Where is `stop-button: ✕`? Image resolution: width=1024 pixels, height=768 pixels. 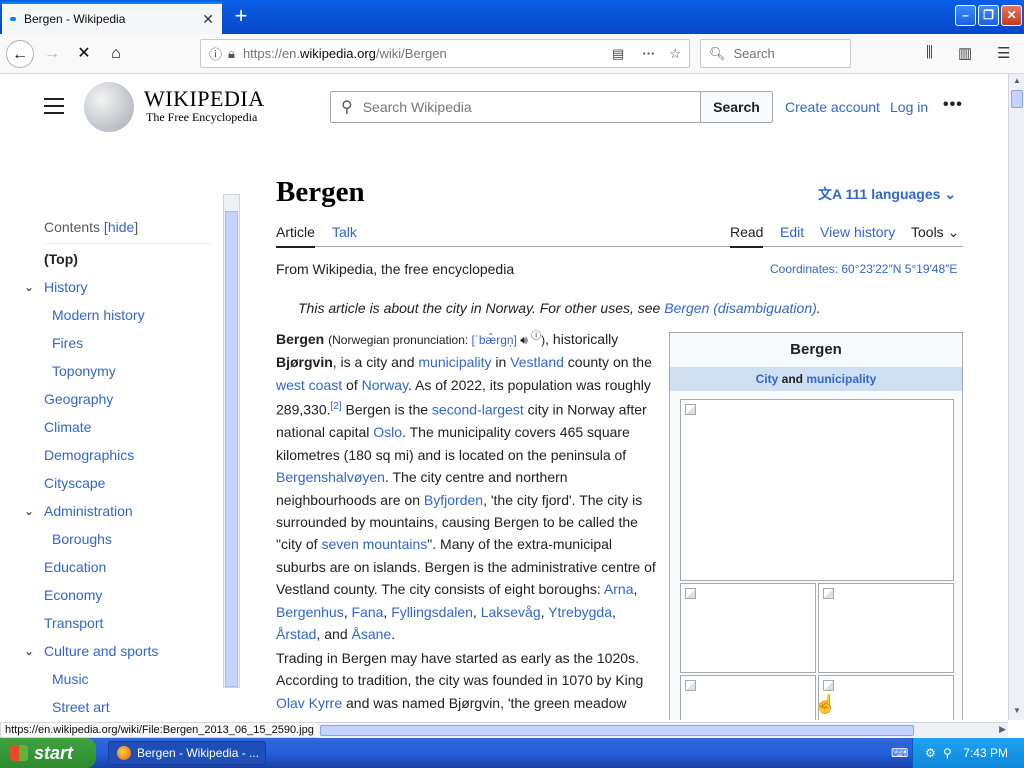 stop-button: ✕ is located at coordinates (84, 54).